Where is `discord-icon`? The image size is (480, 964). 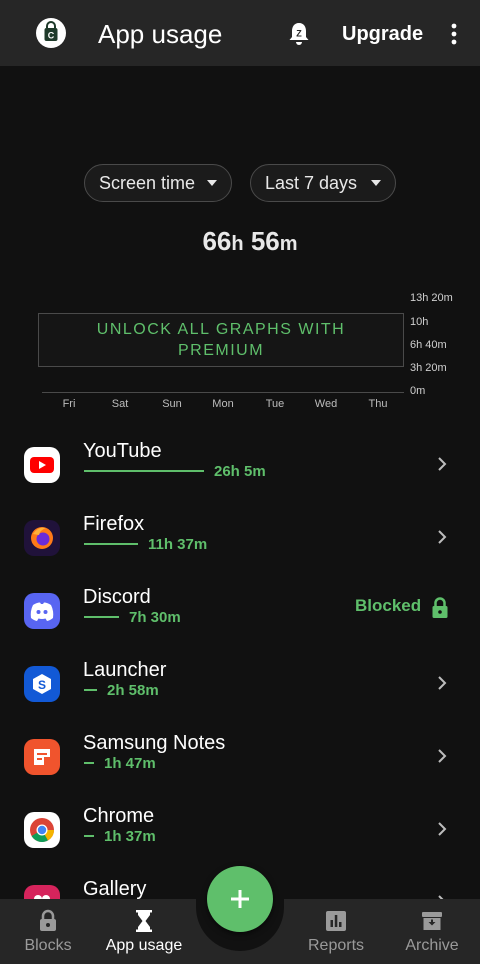 discord-icon is located at coordinates (42, 611).